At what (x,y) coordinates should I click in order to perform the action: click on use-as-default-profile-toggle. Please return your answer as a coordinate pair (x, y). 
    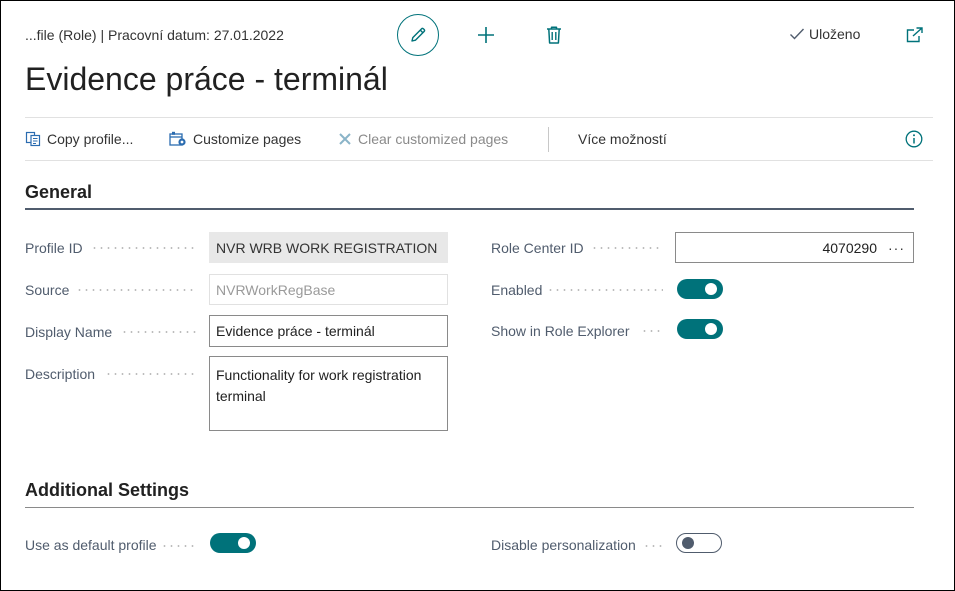
    Looking at the image, I should click on (233, 543).